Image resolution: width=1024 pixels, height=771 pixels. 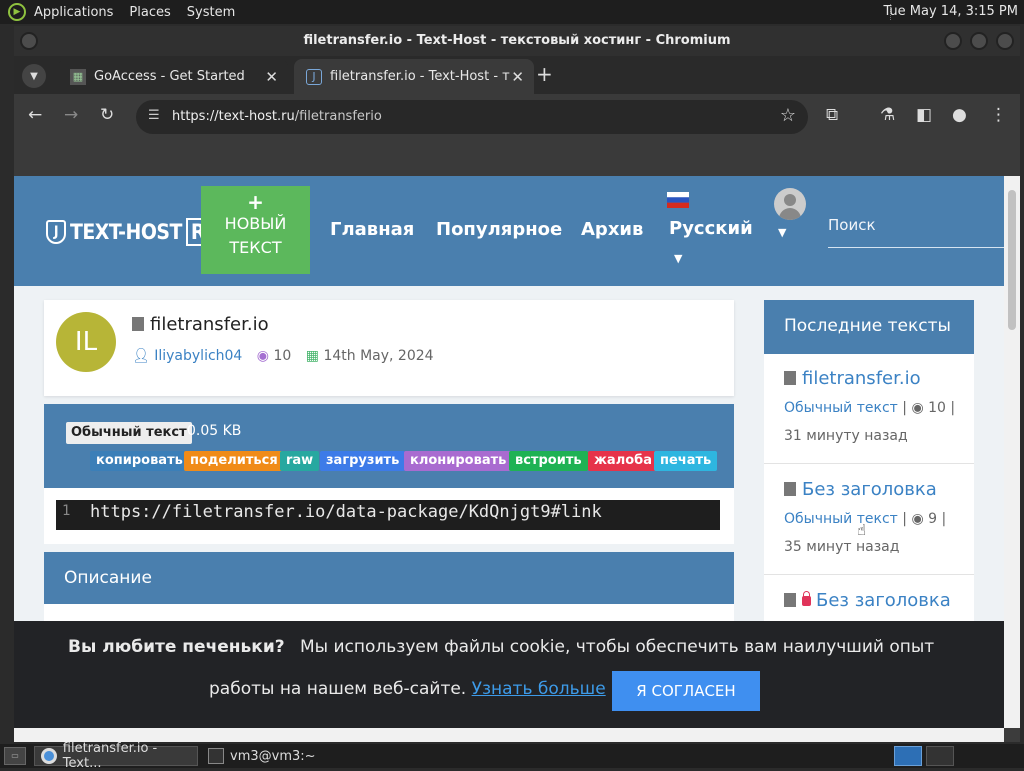 I want to click on nav-archive: Архив, so click(x=612, y=229).